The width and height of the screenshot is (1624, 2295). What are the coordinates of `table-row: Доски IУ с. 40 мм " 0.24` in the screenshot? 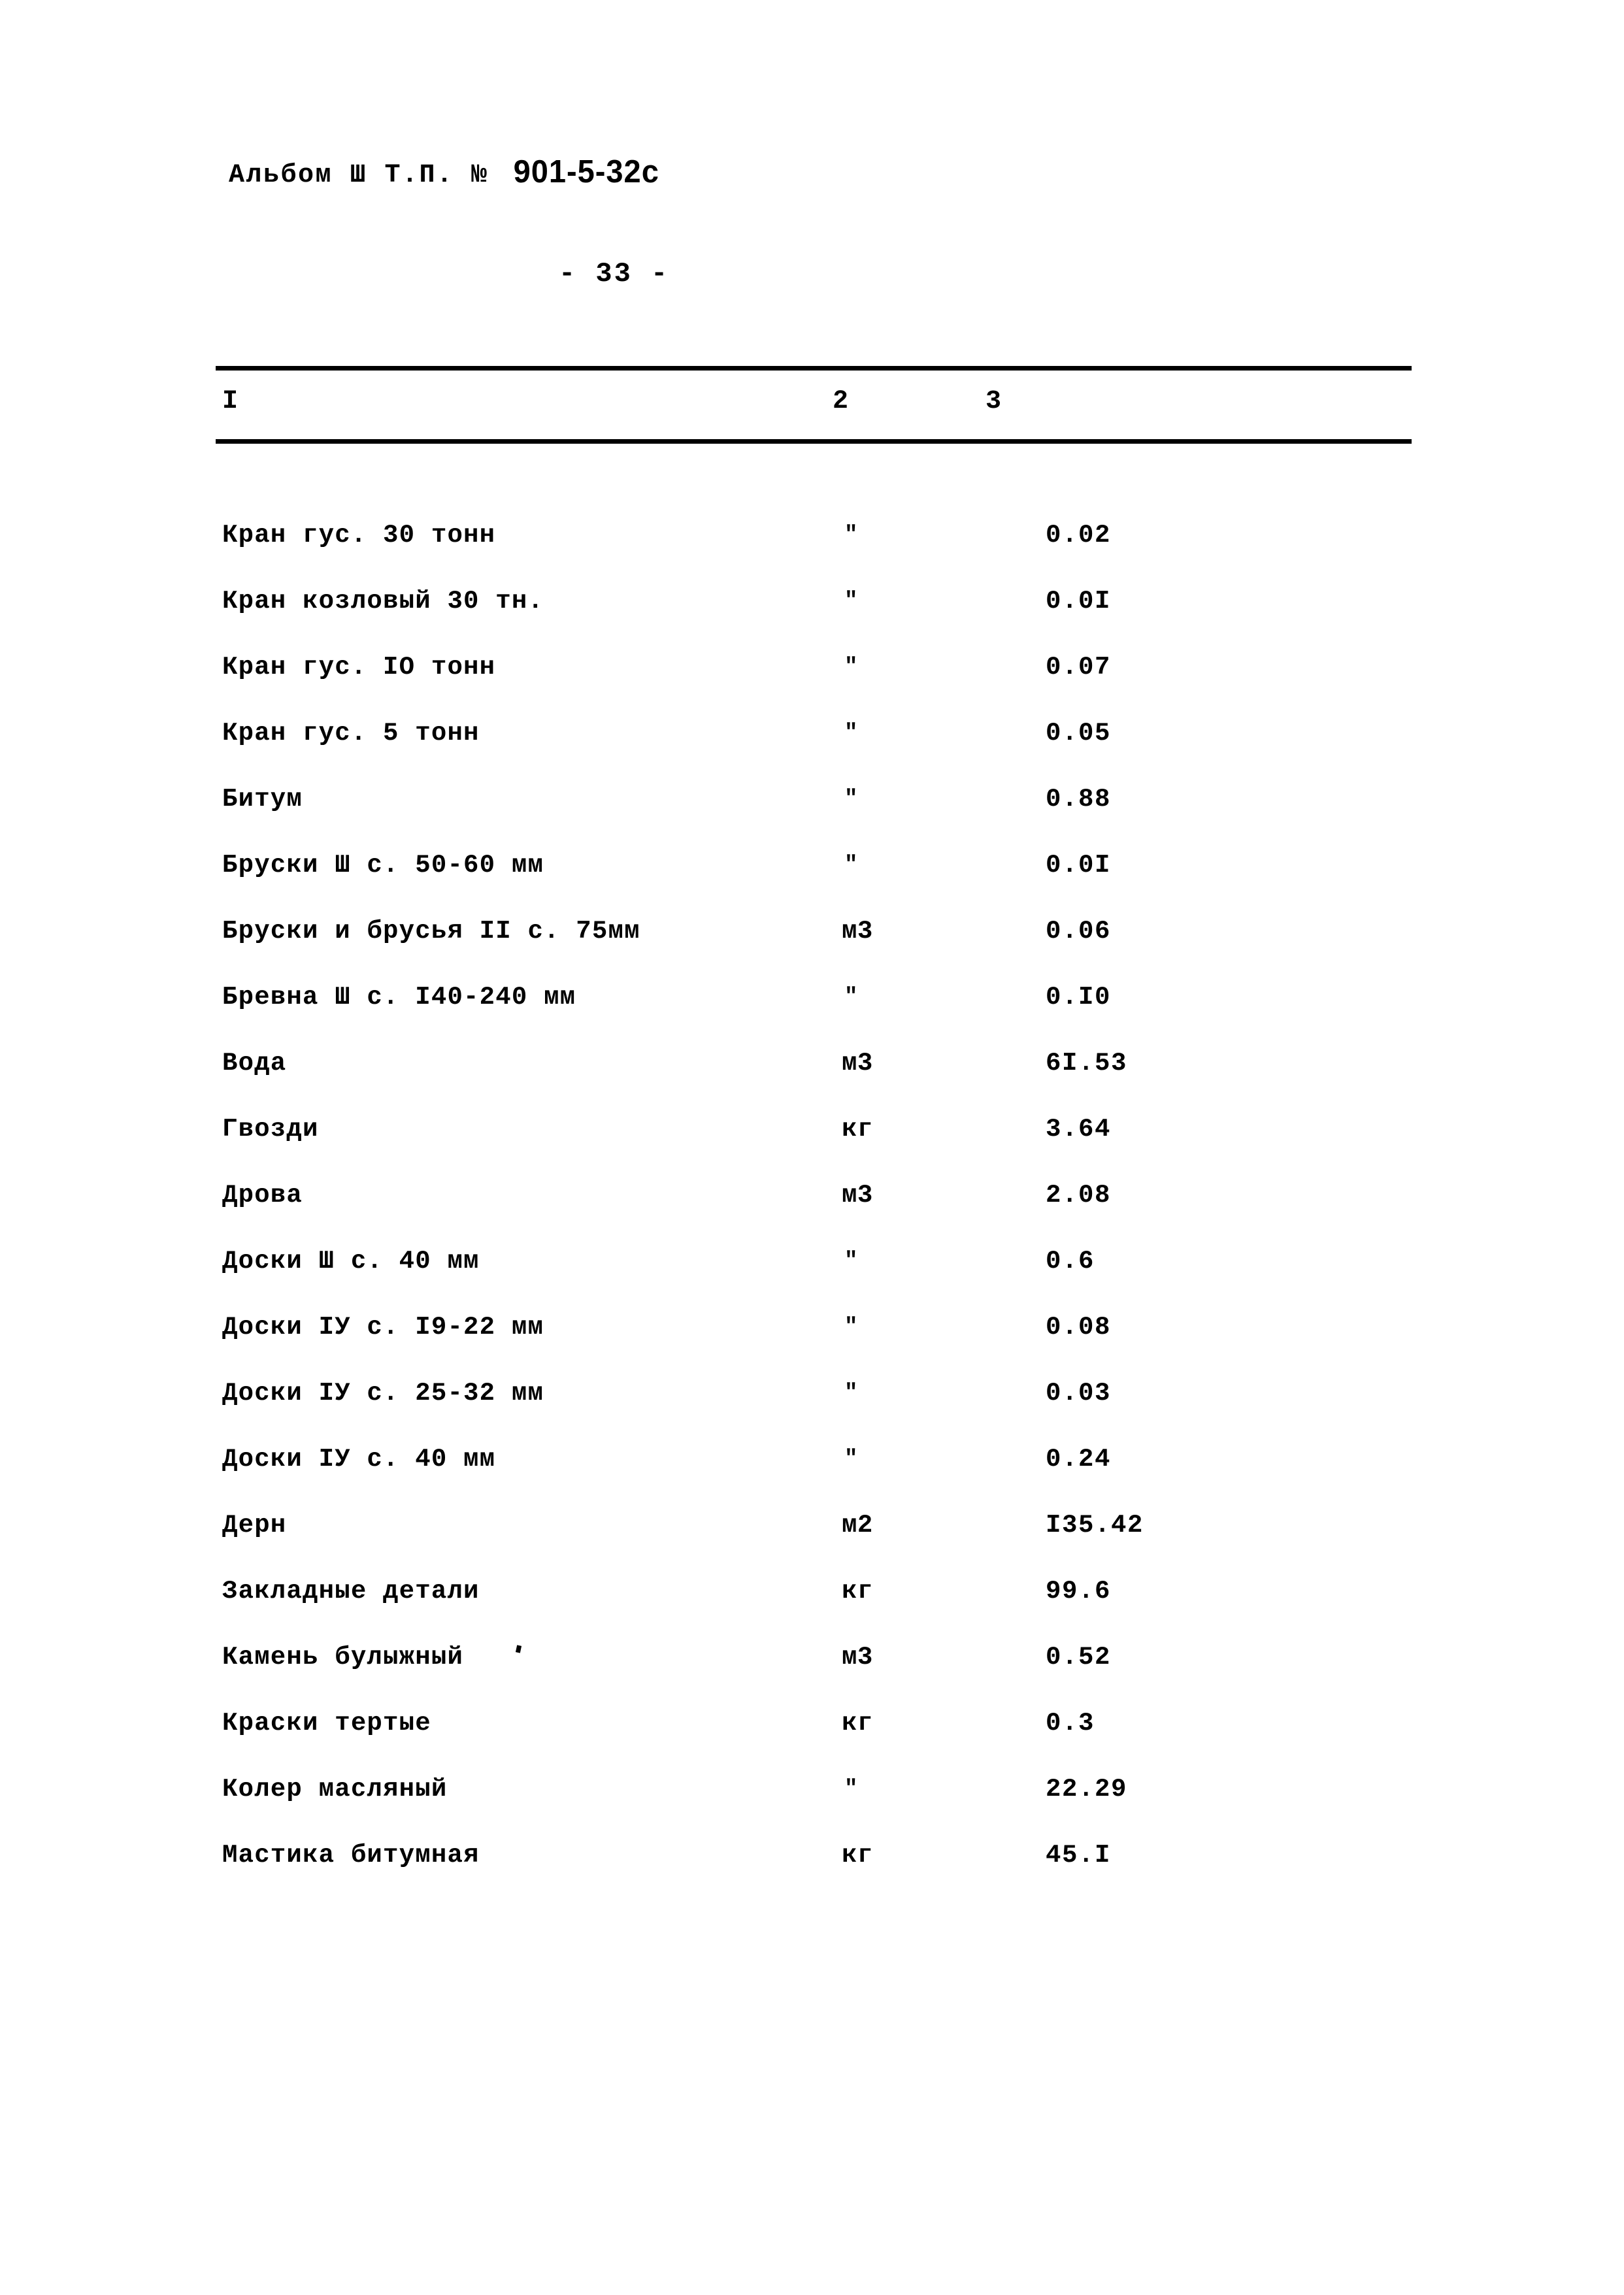 It's located at (812, 1480).